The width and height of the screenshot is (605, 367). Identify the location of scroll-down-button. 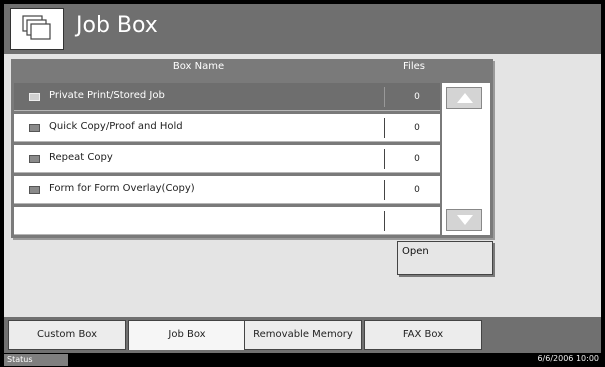
(464, 220).